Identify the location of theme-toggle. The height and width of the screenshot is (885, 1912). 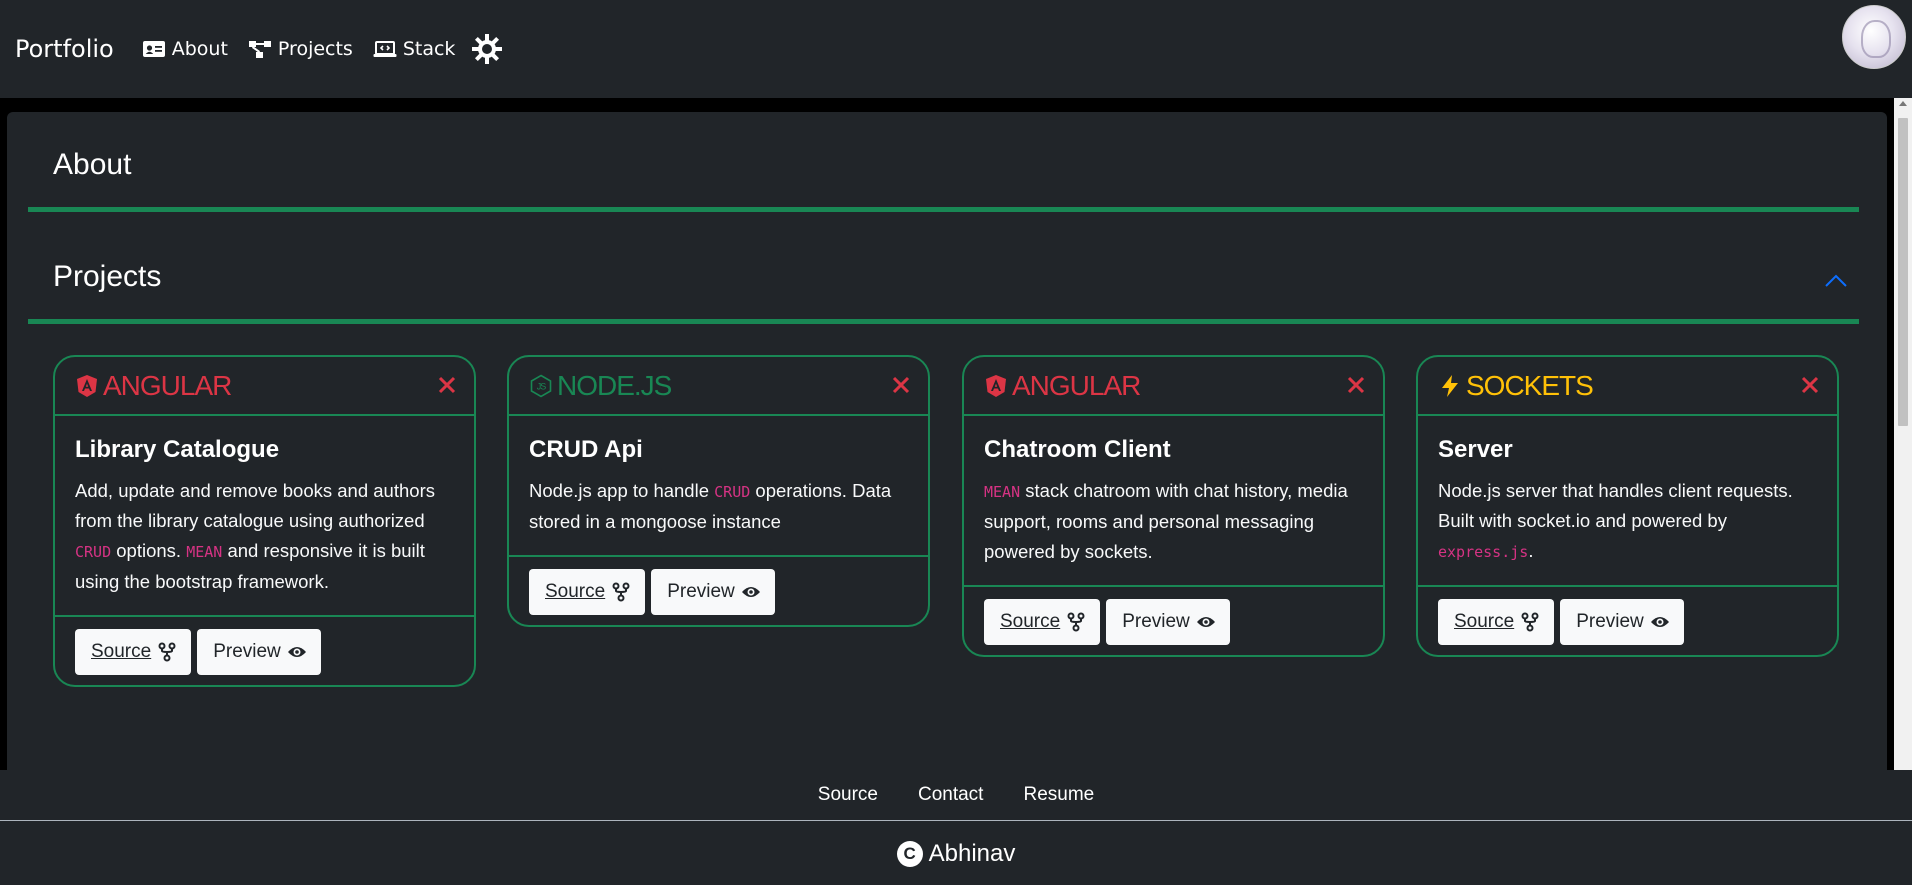
(487, 49).